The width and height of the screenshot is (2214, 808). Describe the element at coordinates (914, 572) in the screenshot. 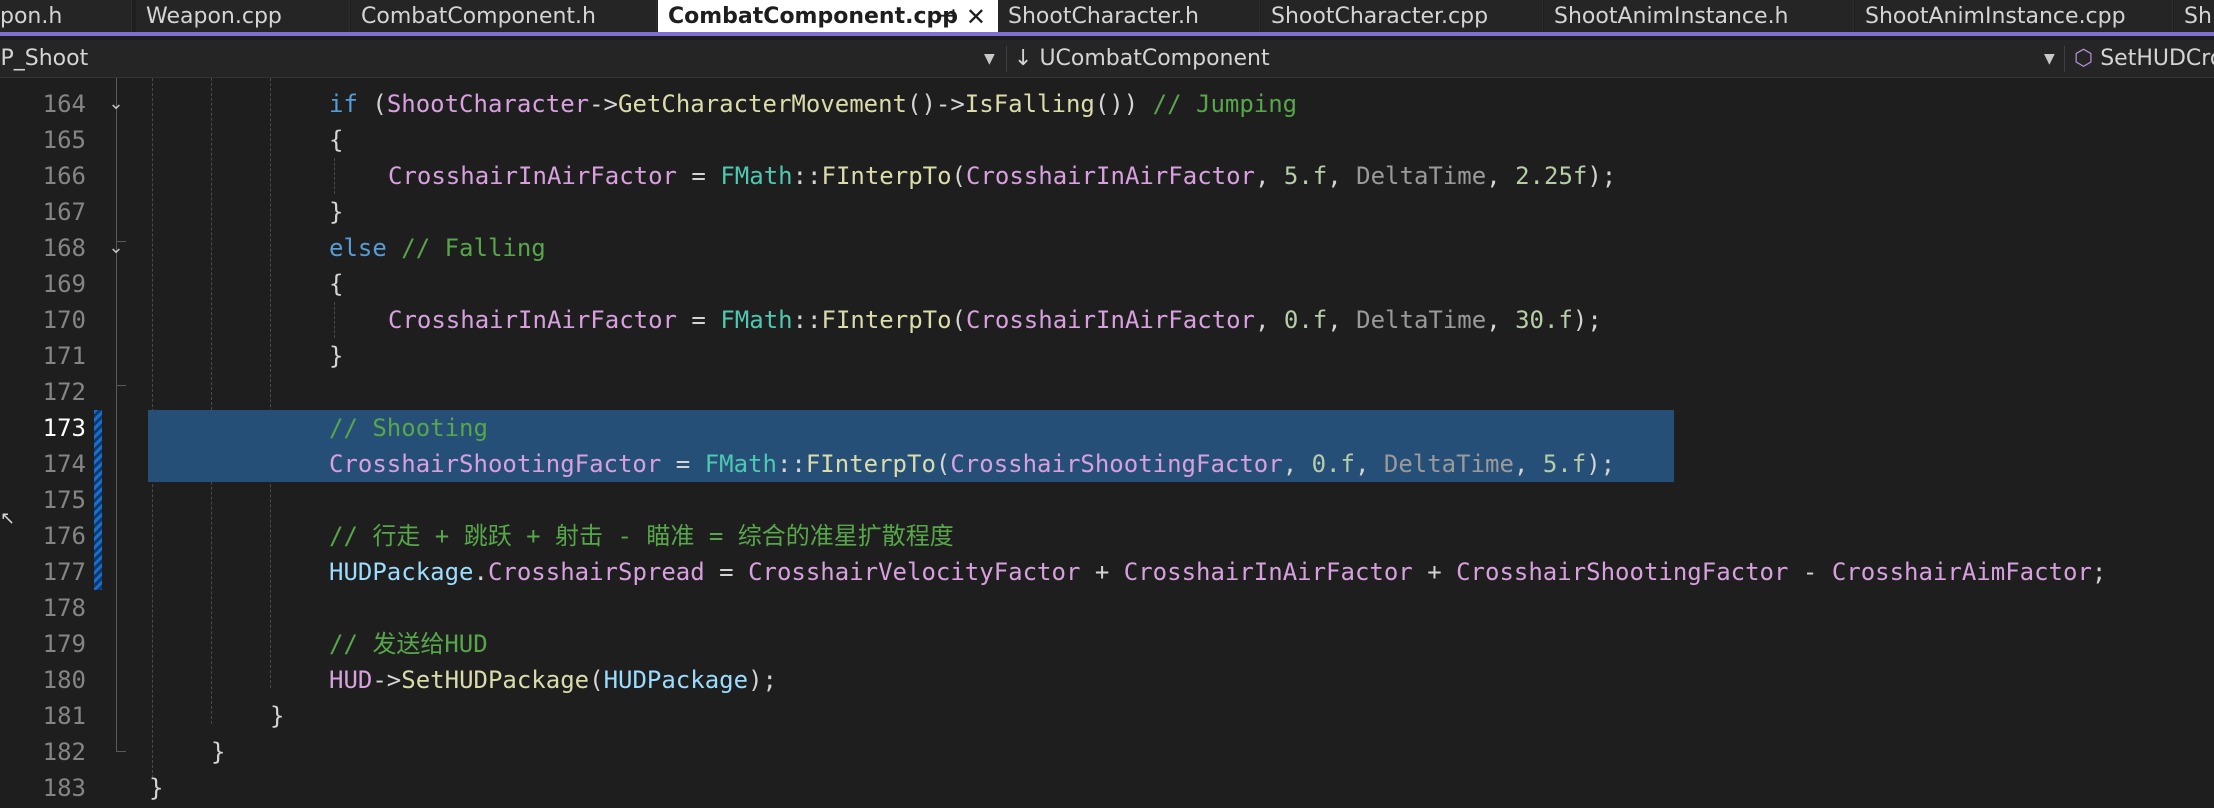

I see `code-token: CrosshairVelocityFactor` at that location.